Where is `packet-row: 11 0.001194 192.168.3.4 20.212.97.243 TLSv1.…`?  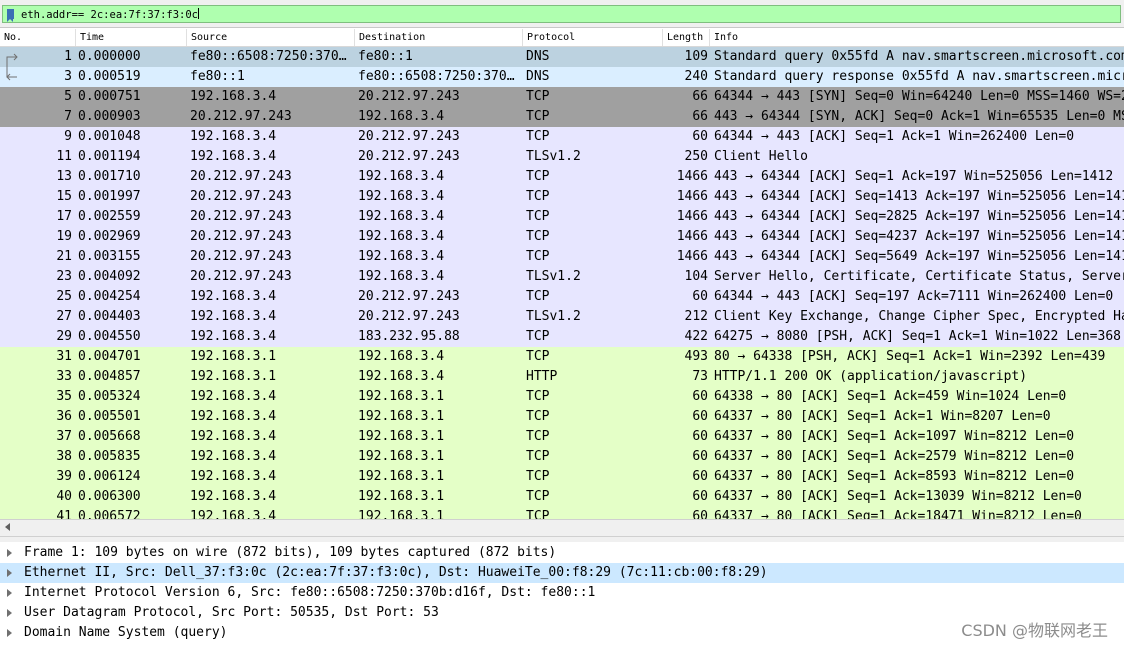 packet-row: 11 0.001194 192.168.3.4 20.212.97.243 TLSv1.… is located at coordinates (562, 157).